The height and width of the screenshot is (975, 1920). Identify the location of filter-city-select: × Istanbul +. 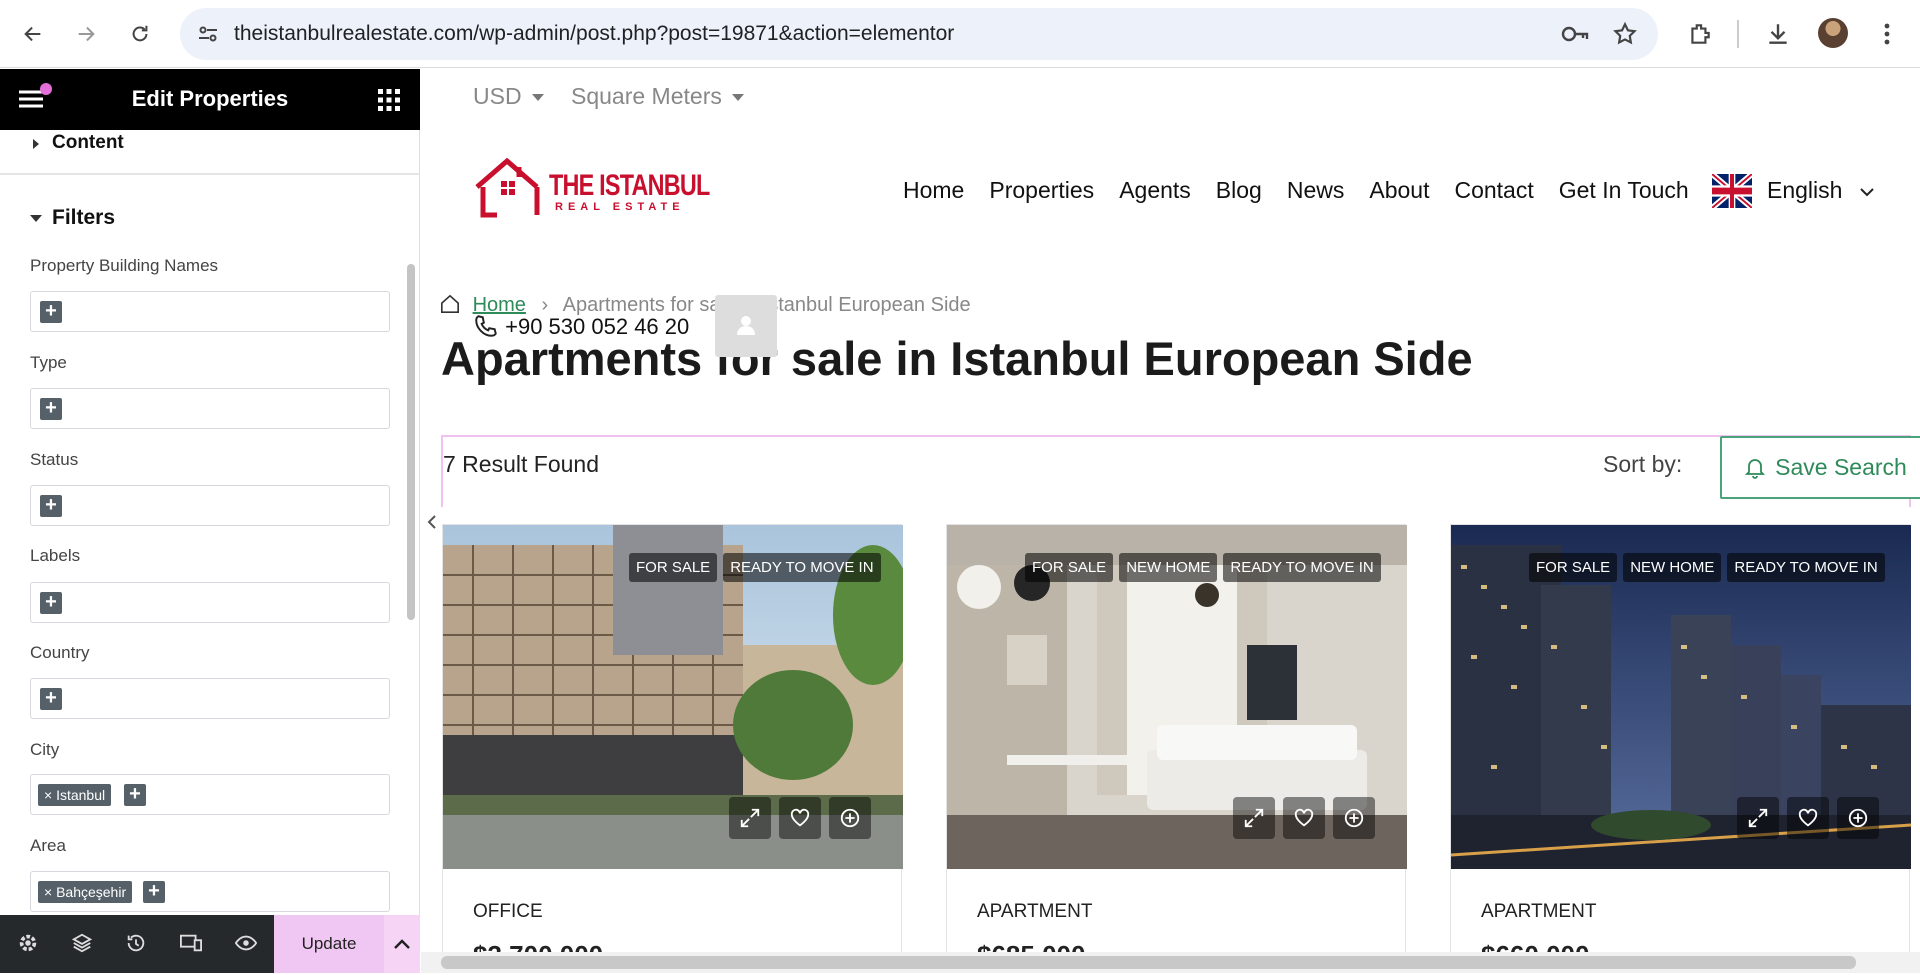
(210, 794).